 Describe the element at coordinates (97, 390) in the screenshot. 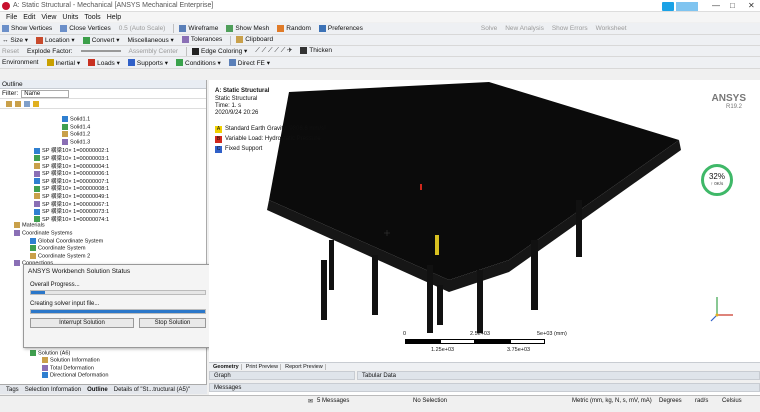

I see `tab-outline: Outline` at that location.